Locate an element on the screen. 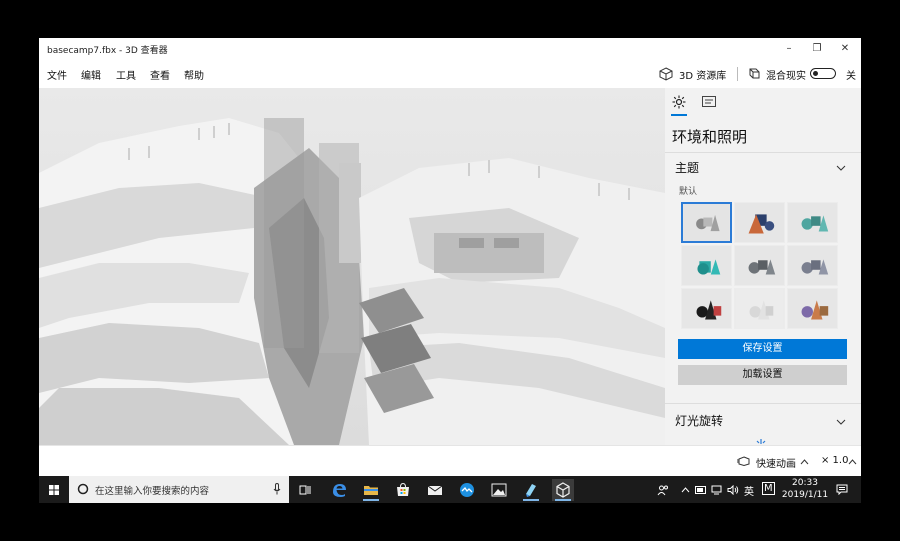  status-bar: 快速动画 × 1.0 is located at coordinates (450, 460).